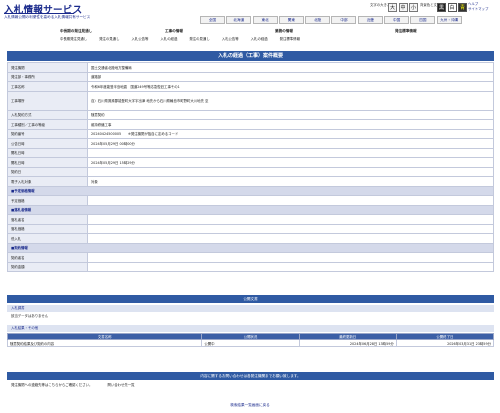 The height and width of the screenshot is (413, 500). Describe the element at coordinates (120, 385) in the screenshot. I see `contact-list-link: 問い合わせ先一覧` at that location.